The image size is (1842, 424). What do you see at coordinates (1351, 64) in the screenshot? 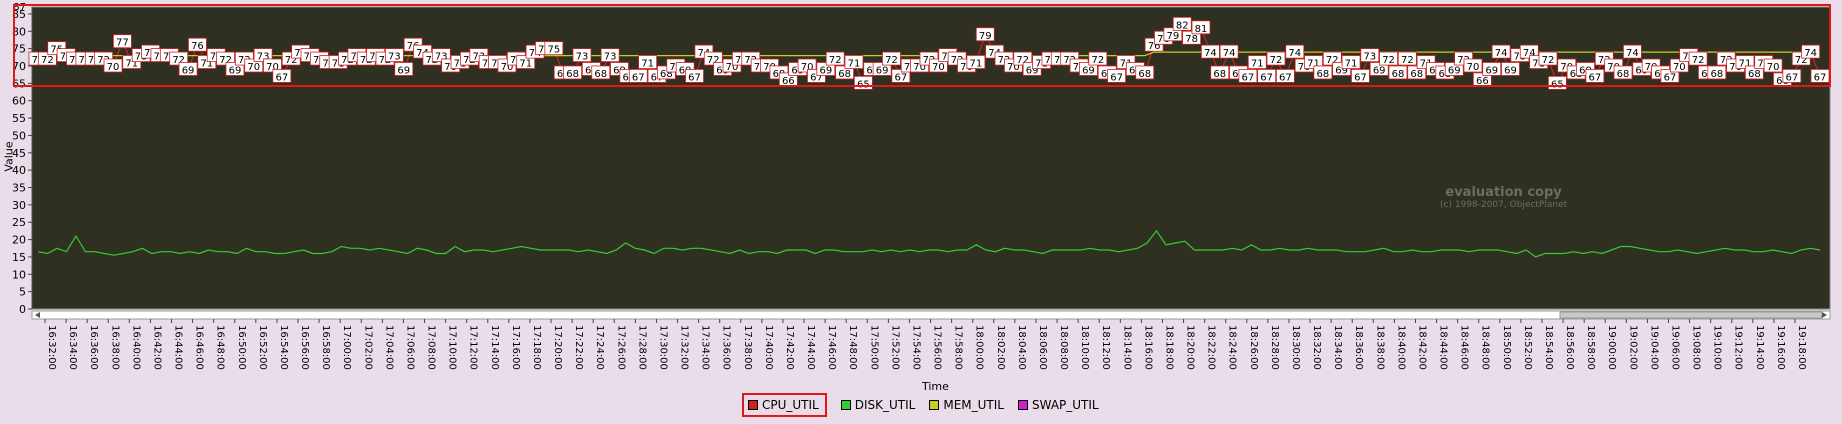
I see `cpu-data-label: 71` at bounding box center [1351, 64].